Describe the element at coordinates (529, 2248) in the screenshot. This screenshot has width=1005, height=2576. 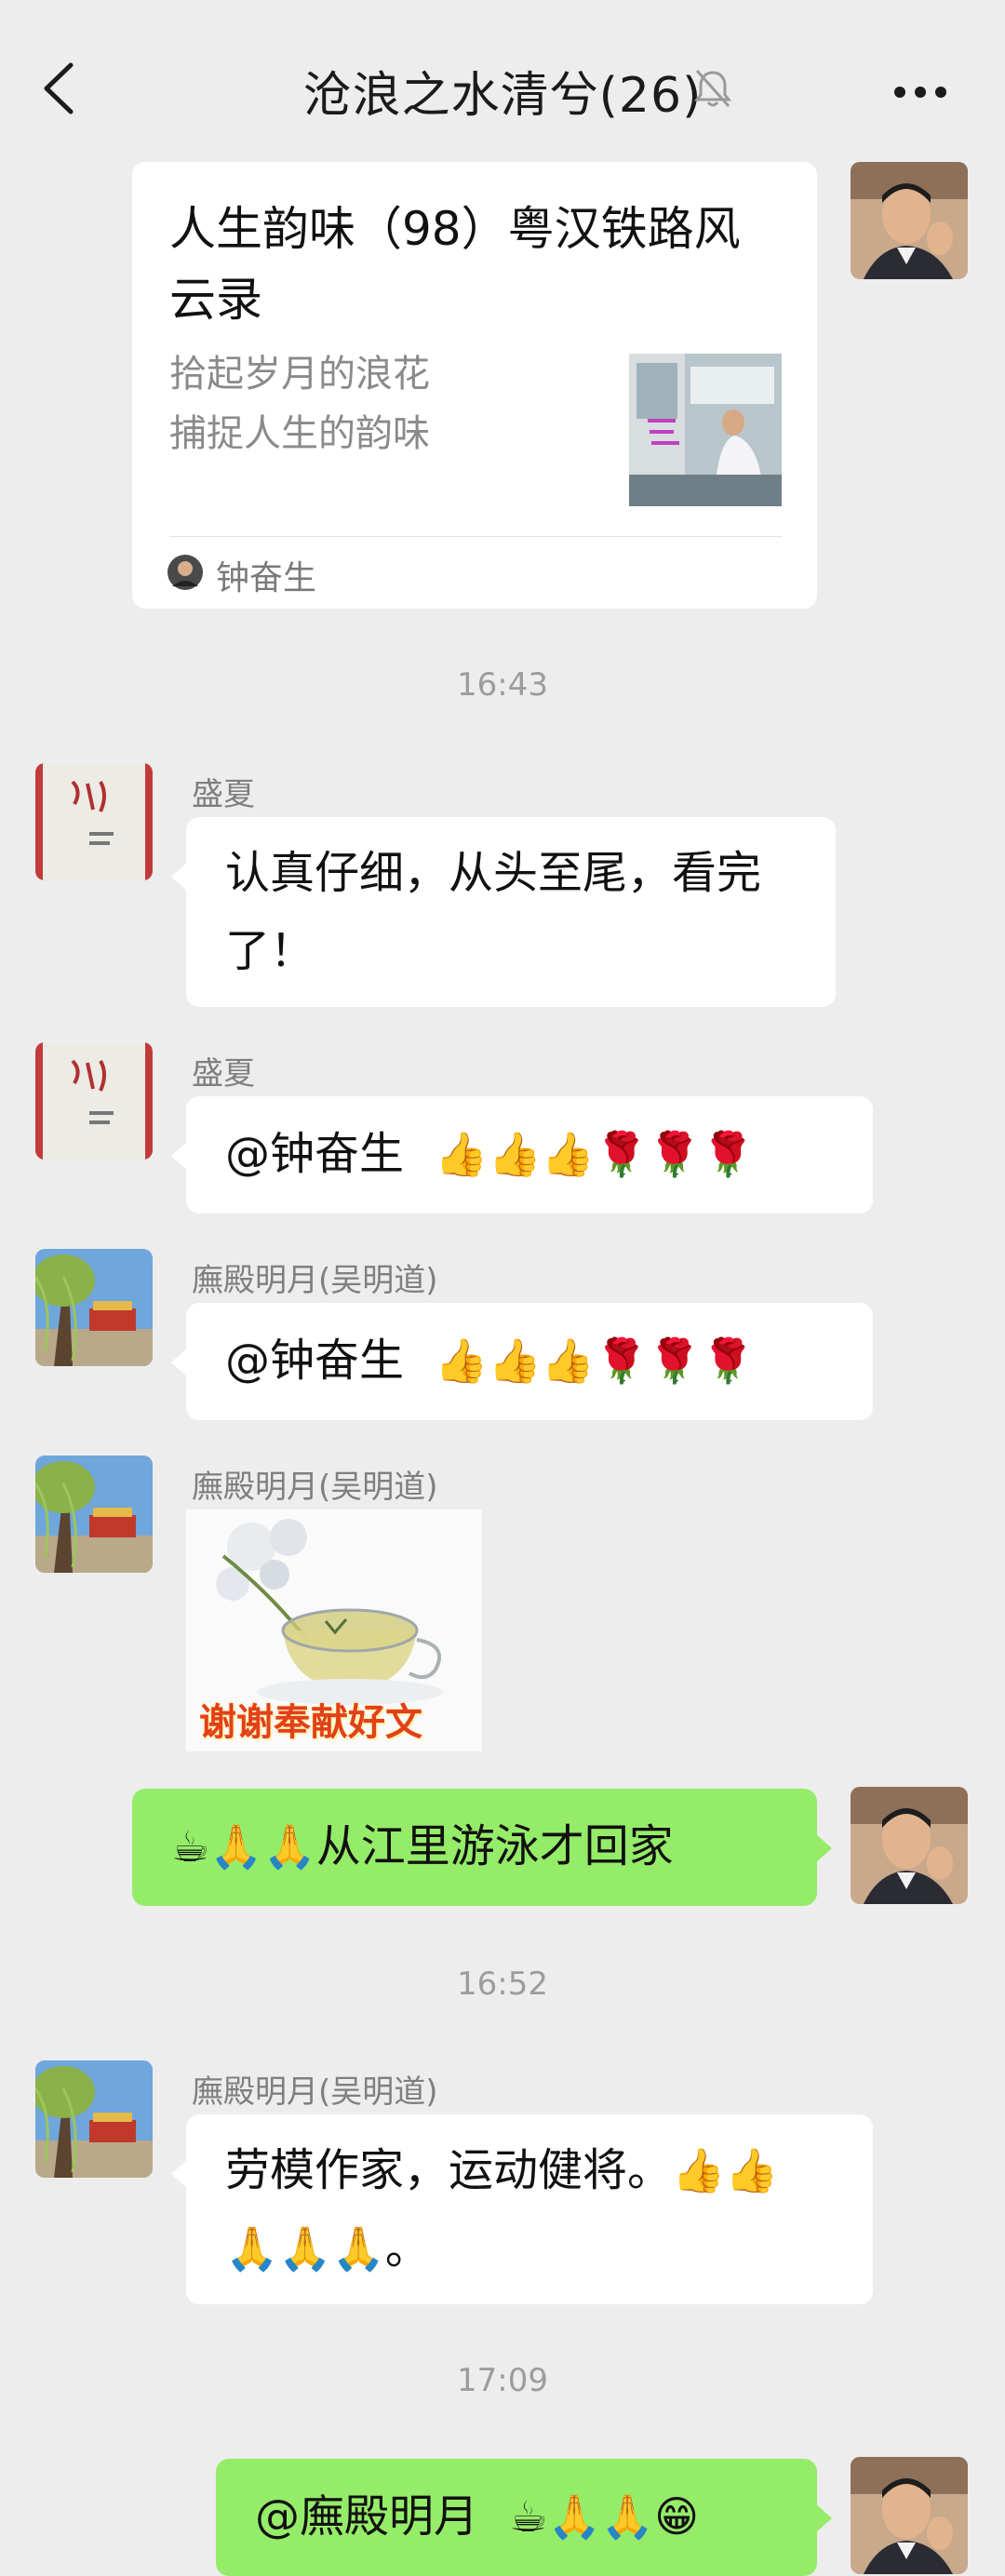
I see `message-text-line: 🙏🙏🙏。` at that location.